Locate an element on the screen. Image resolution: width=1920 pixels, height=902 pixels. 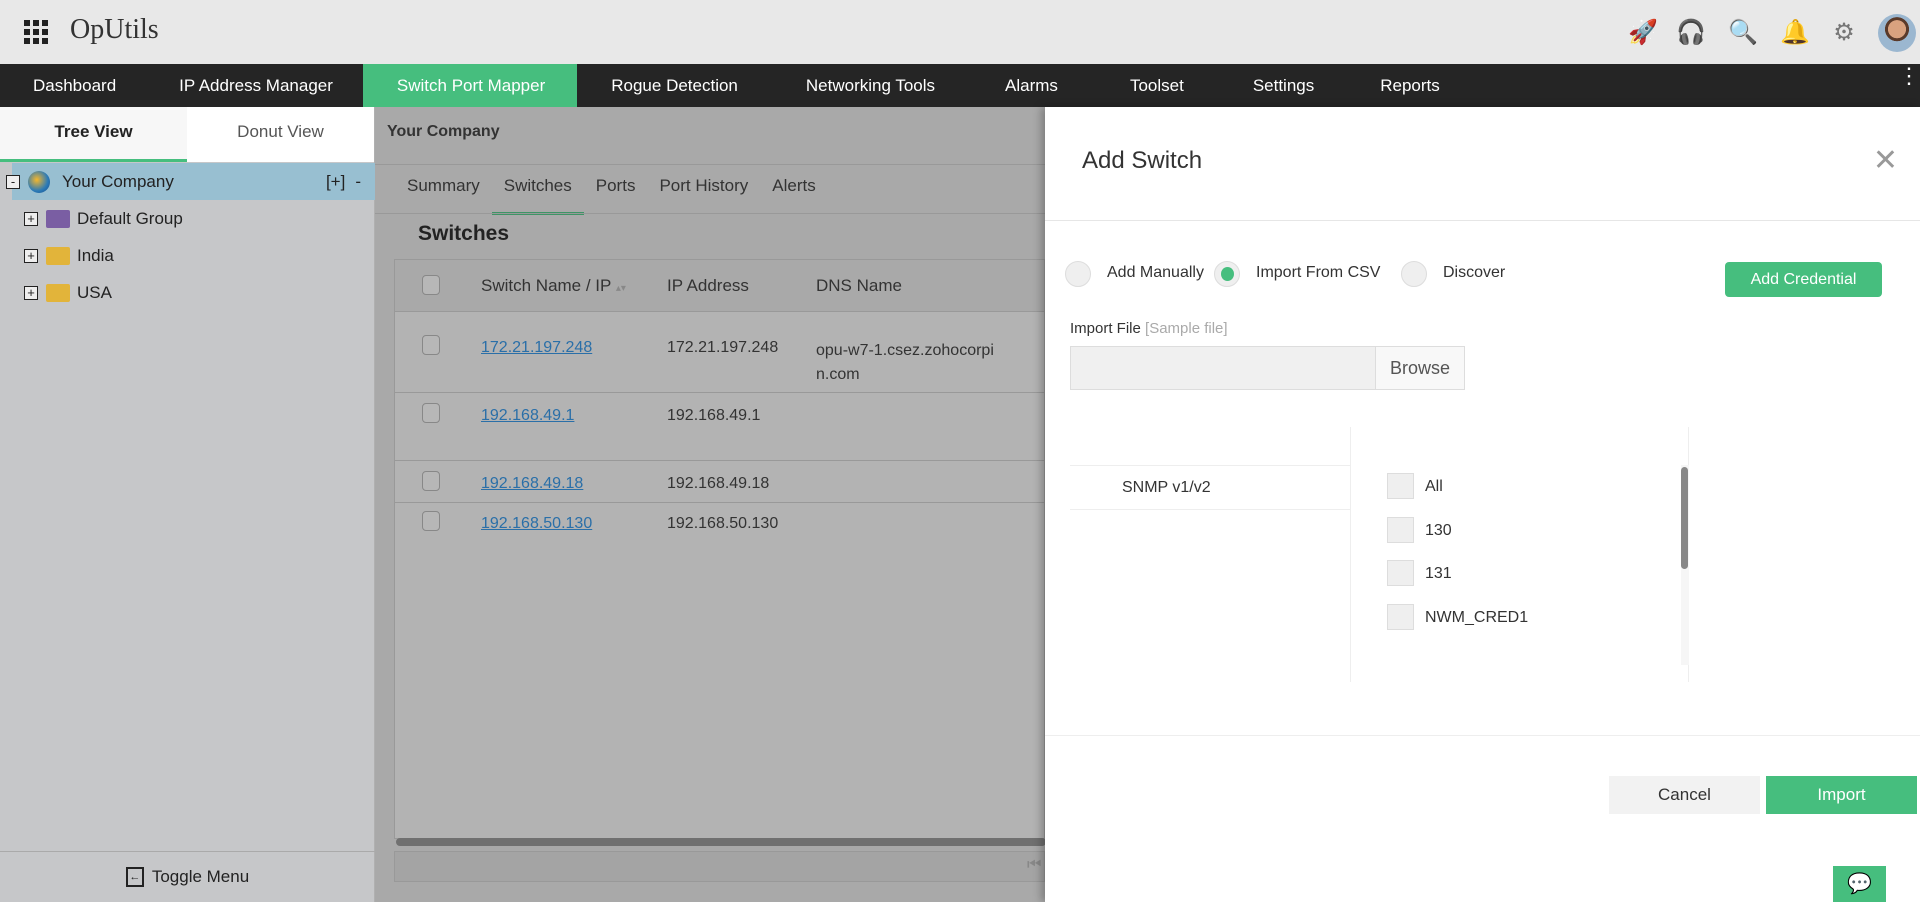
more-menu-icon: ⋮ is located at coordinates (1909, 76).